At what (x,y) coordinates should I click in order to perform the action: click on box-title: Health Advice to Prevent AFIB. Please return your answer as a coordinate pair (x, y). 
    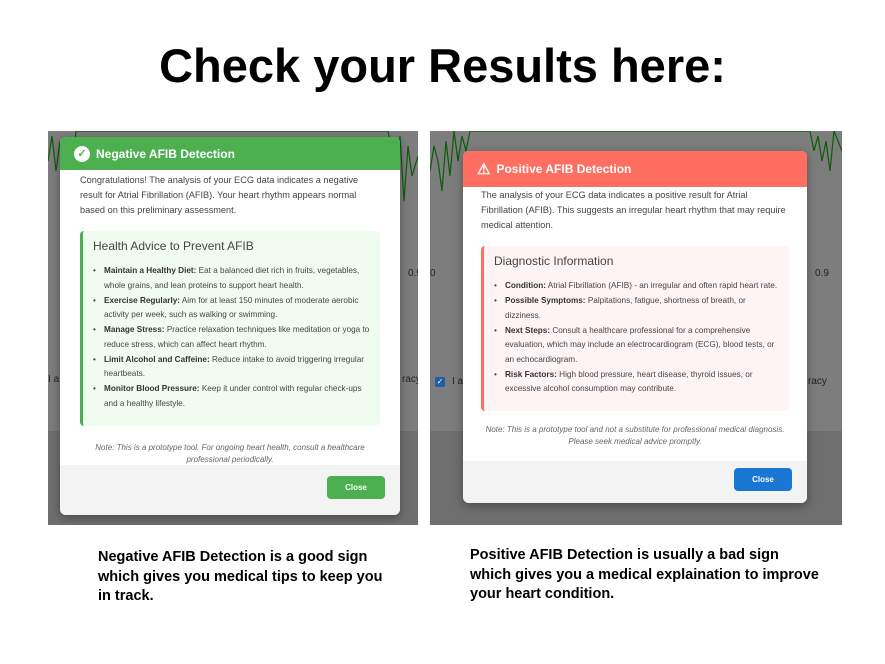
    Looking at the image, I should click on (173, 246).